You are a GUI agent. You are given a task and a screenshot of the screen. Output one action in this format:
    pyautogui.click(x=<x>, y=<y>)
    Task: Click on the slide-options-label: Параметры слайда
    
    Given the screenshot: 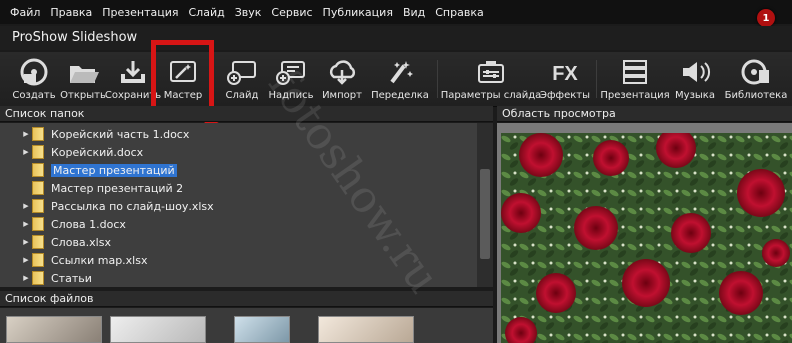 What is the action you would take?
    pyautogui.click(x=491, y=95)
    